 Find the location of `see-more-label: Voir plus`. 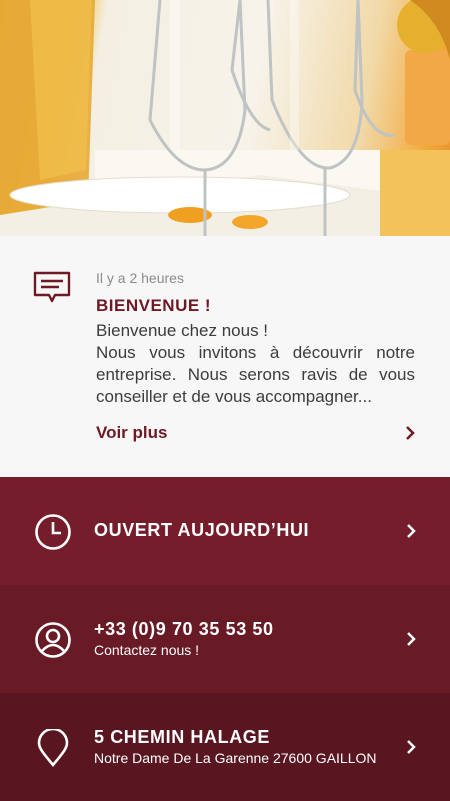

see-more-label: Voir plus is located at coordinates (132, 432).